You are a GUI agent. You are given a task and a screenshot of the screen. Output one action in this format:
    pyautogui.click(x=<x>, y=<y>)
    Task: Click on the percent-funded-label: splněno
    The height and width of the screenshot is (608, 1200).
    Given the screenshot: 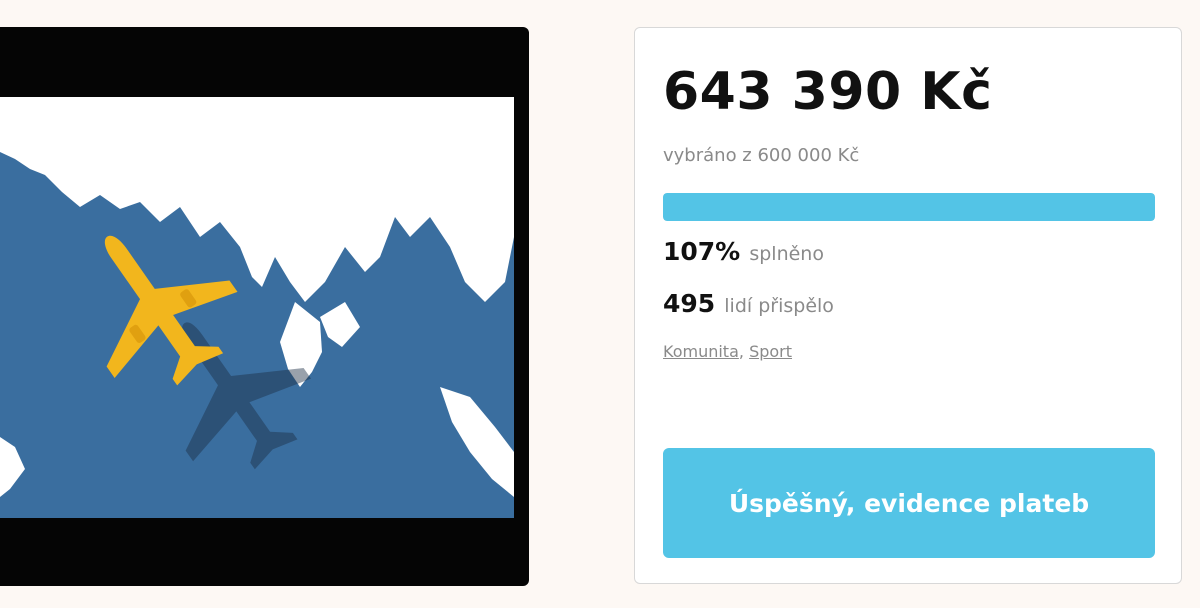 What is the action you would take?
    pyautogui.click(x=786, y=254)
    